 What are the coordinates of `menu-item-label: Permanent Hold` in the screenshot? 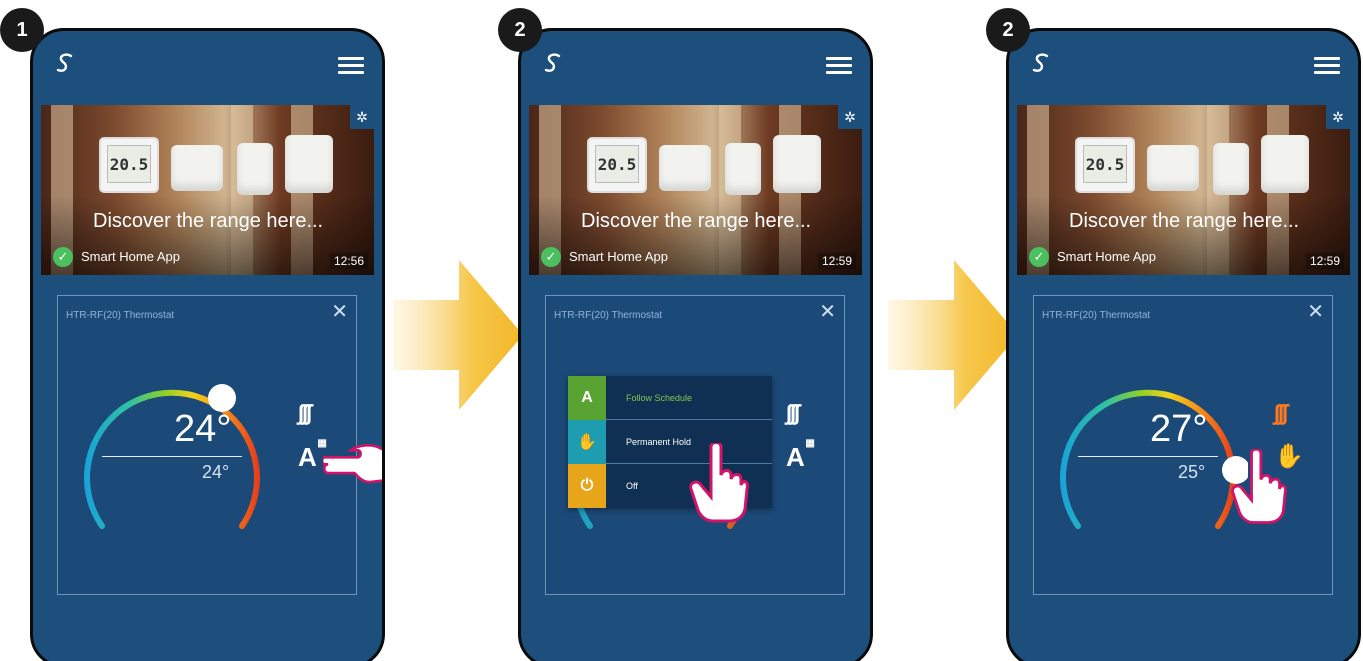 It's located at (659, 441).